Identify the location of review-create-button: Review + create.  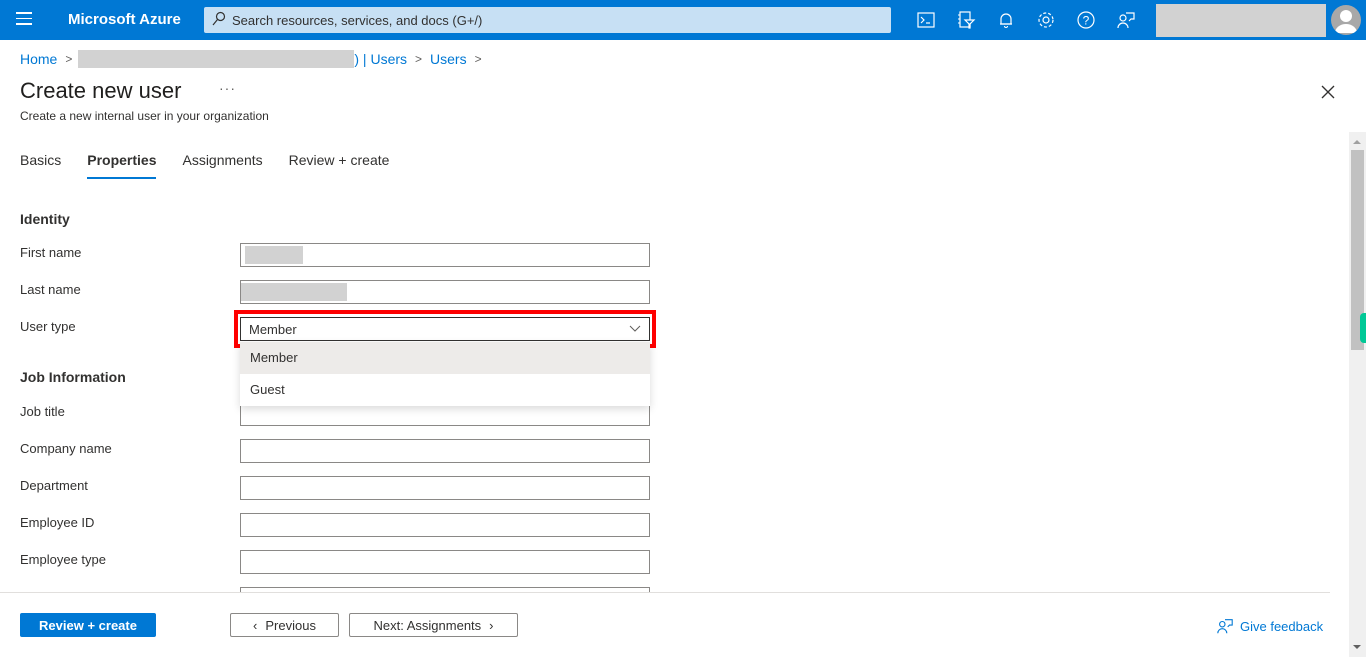
(88, 625).